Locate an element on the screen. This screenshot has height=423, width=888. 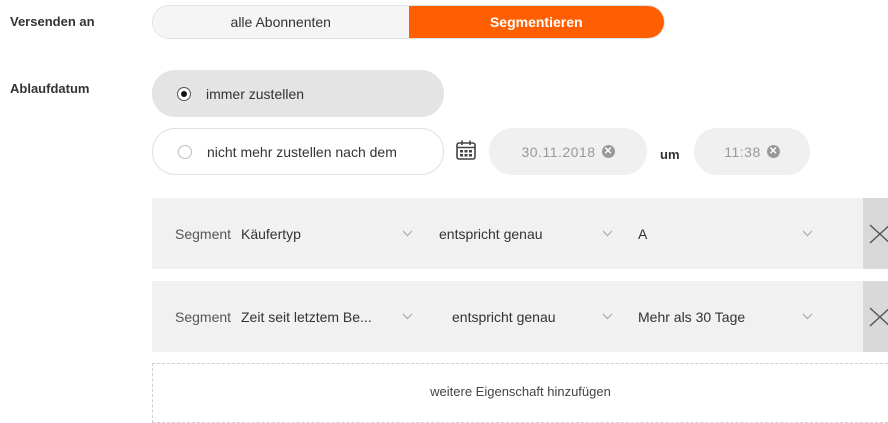
add-property-label: weitere Eigenschaft hinzufügen is located at coordinates (520, 391).